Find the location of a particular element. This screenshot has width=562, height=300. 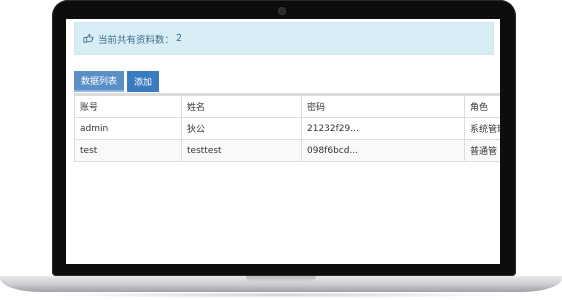

camera-icon is located at coordinates (282, 11).